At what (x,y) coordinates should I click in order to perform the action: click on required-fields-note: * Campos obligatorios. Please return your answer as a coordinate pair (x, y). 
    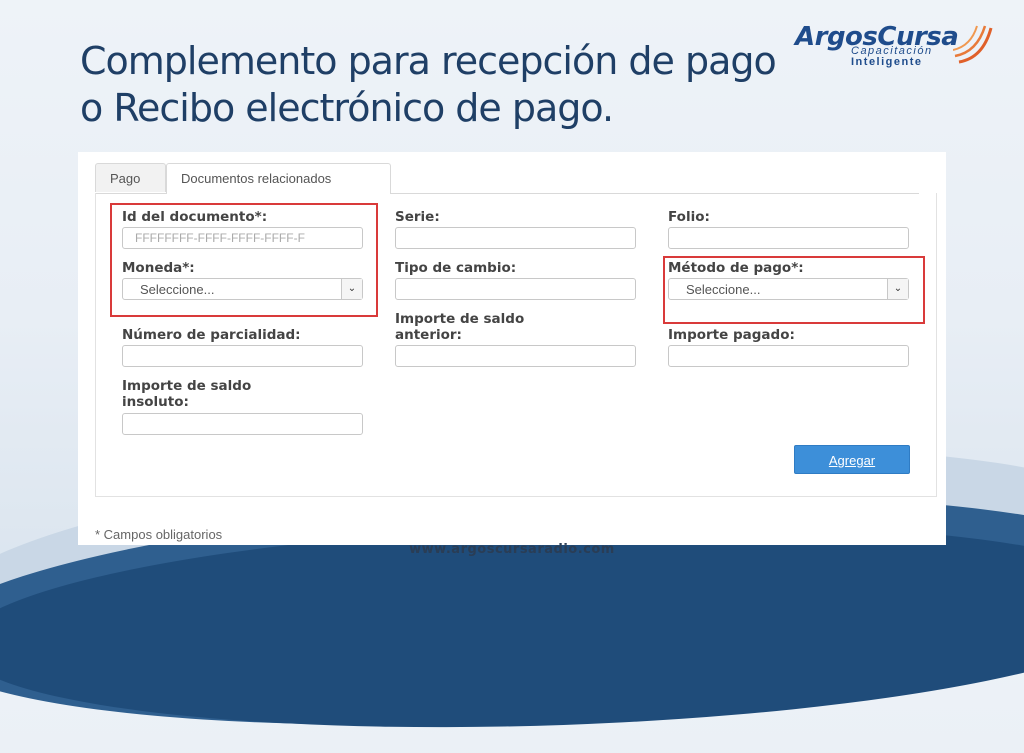
    Looking at the image, I should click on (159, 534).